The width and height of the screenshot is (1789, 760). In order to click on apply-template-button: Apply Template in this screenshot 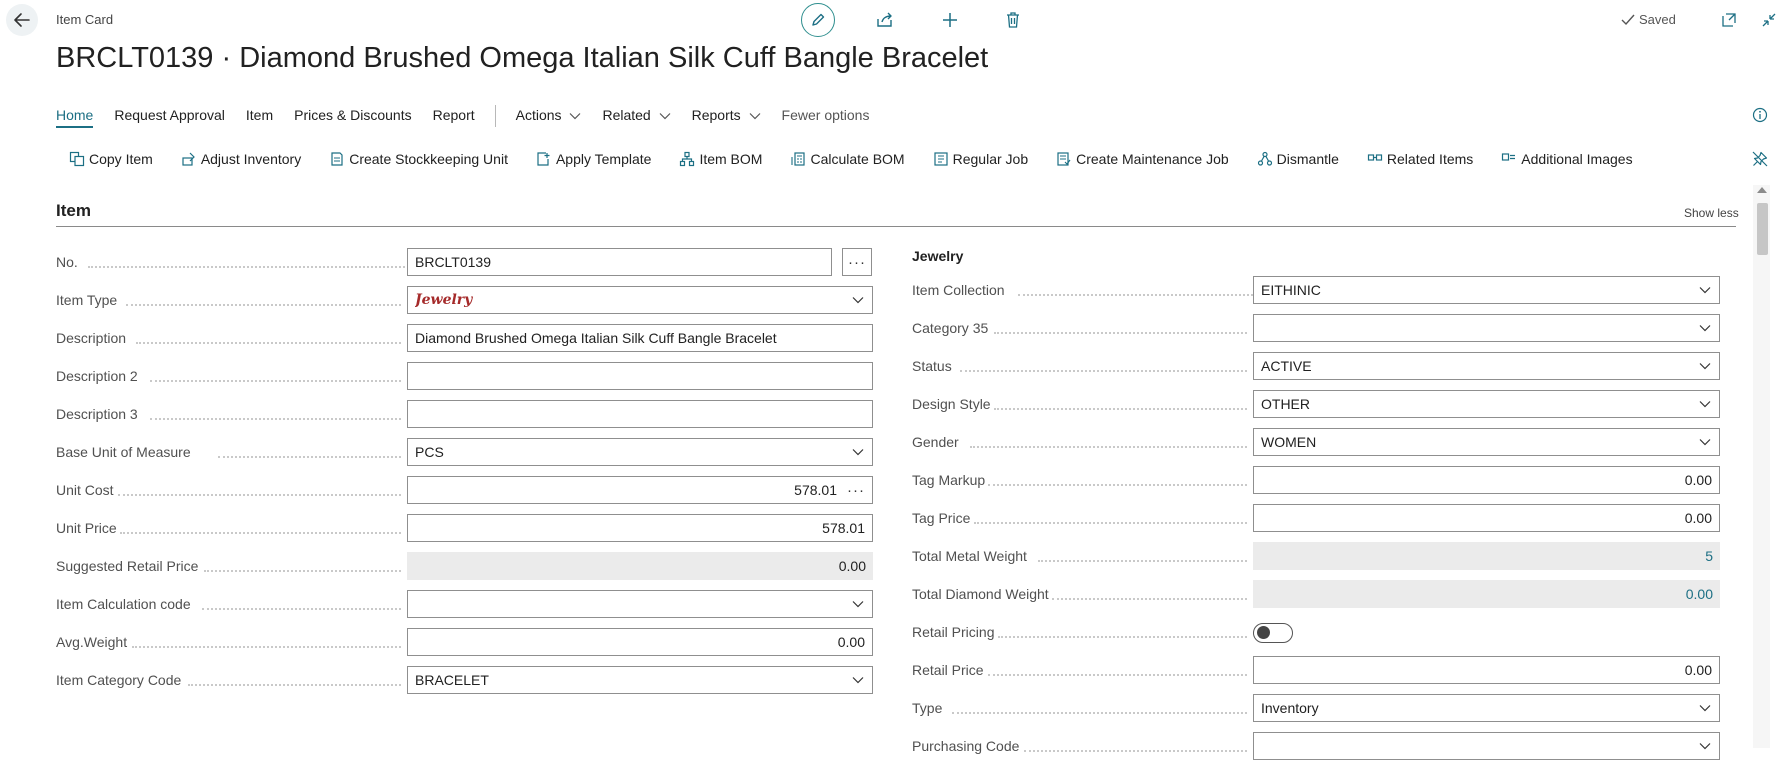, I will do `click(593, 159)`.